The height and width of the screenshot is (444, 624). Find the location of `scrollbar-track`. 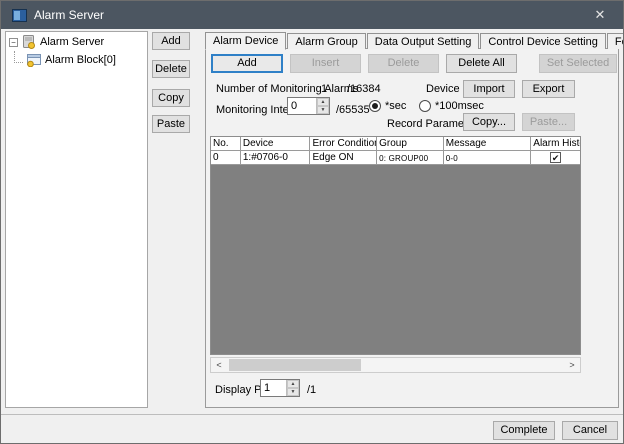

scrollbar-track is located at coordinates (395, 365).